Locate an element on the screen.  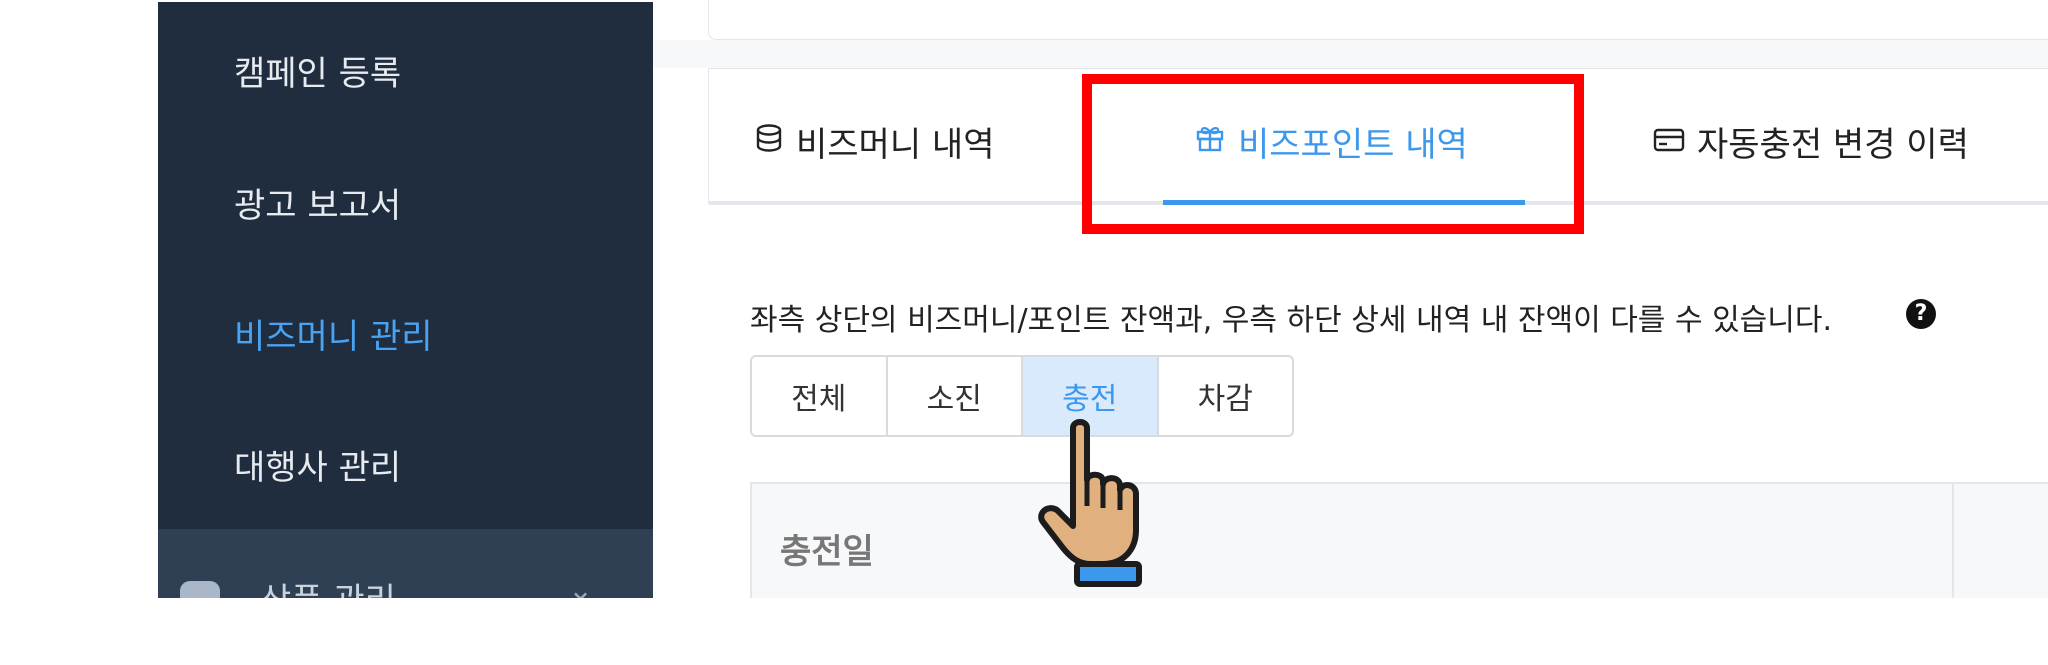
chevron-down-icon: ⌄ is located at coordinates (581, 585).